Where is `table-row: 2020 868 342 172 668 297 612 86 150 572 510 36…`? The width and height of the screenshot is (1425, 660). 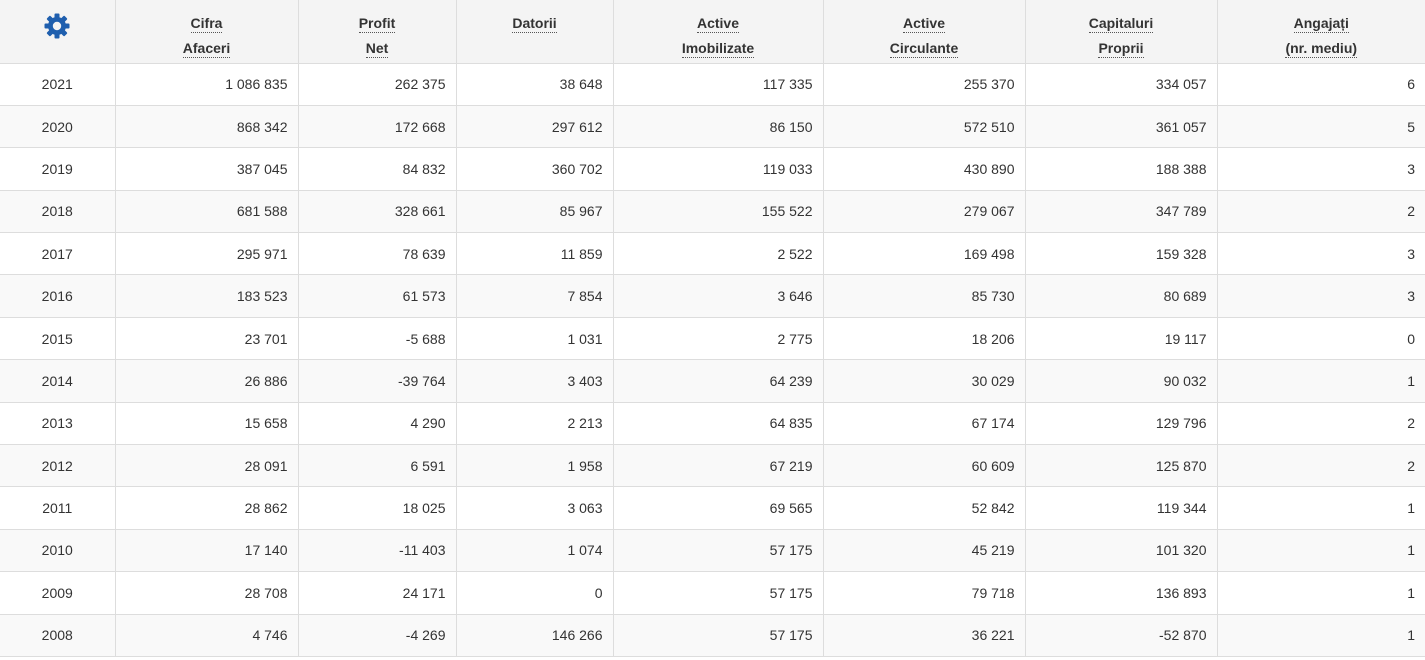
table-row: 2020 868 342 172 668 297 612 86 150 572 510 36… is located at coordinates (712, 126).